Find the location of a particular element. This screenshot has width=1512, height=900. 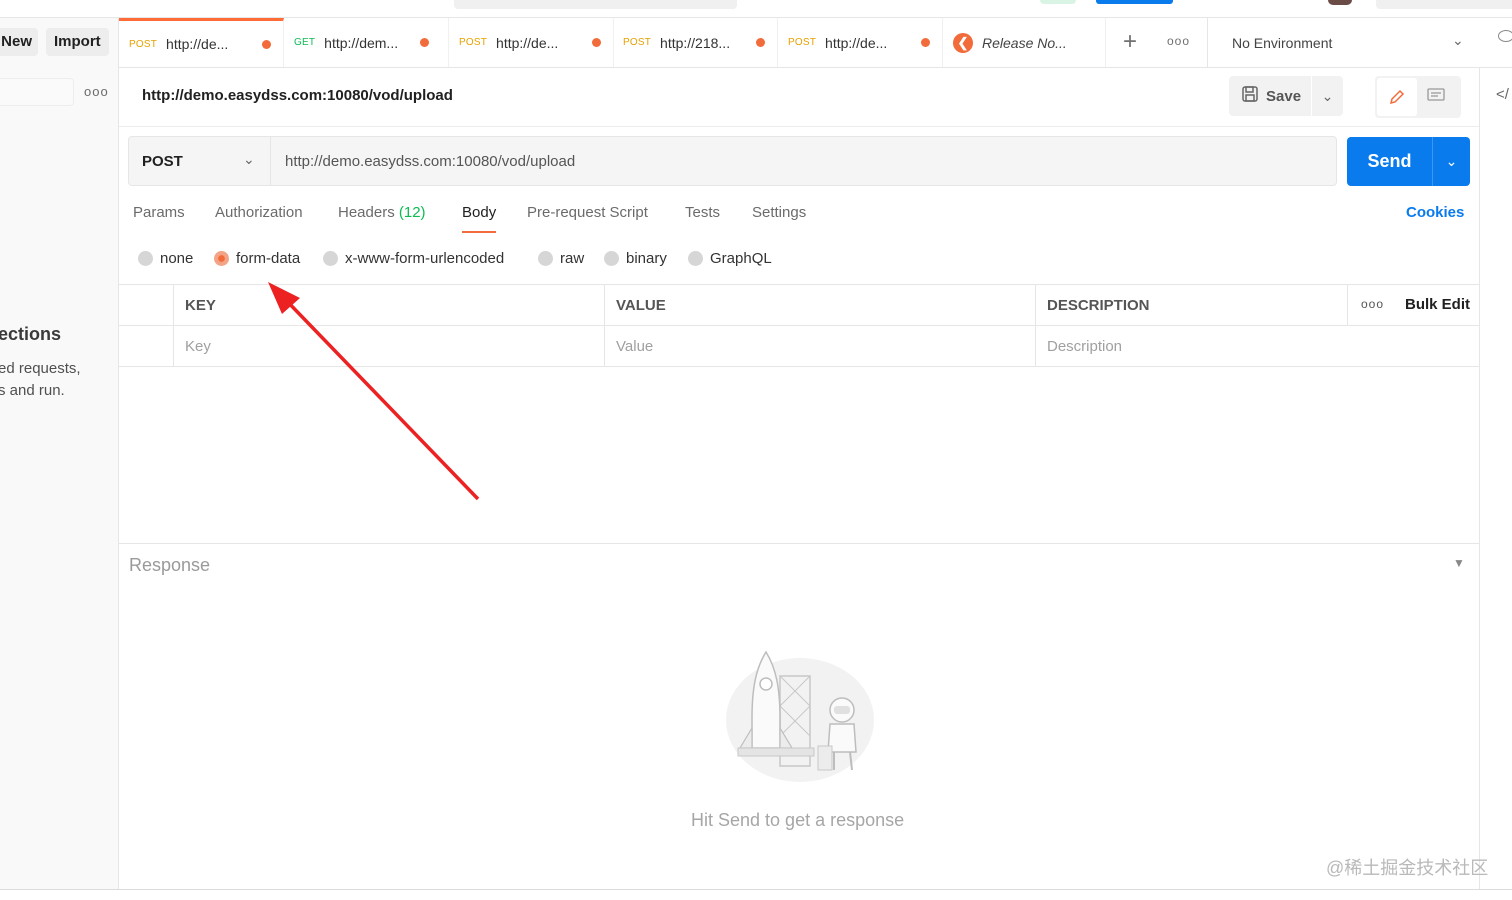

annotation-arrow-icon is located at coordinates (374, 391).